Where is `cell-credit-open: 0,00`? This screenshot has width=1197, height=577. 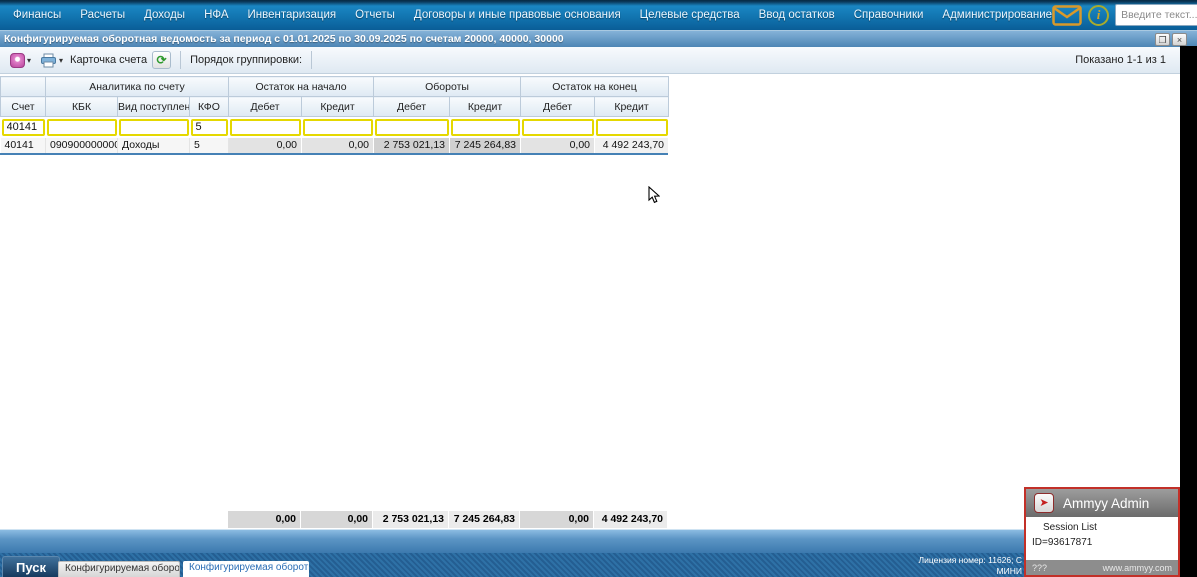 cell-credit-open: 0,00 is located at coordinates (337, 145).